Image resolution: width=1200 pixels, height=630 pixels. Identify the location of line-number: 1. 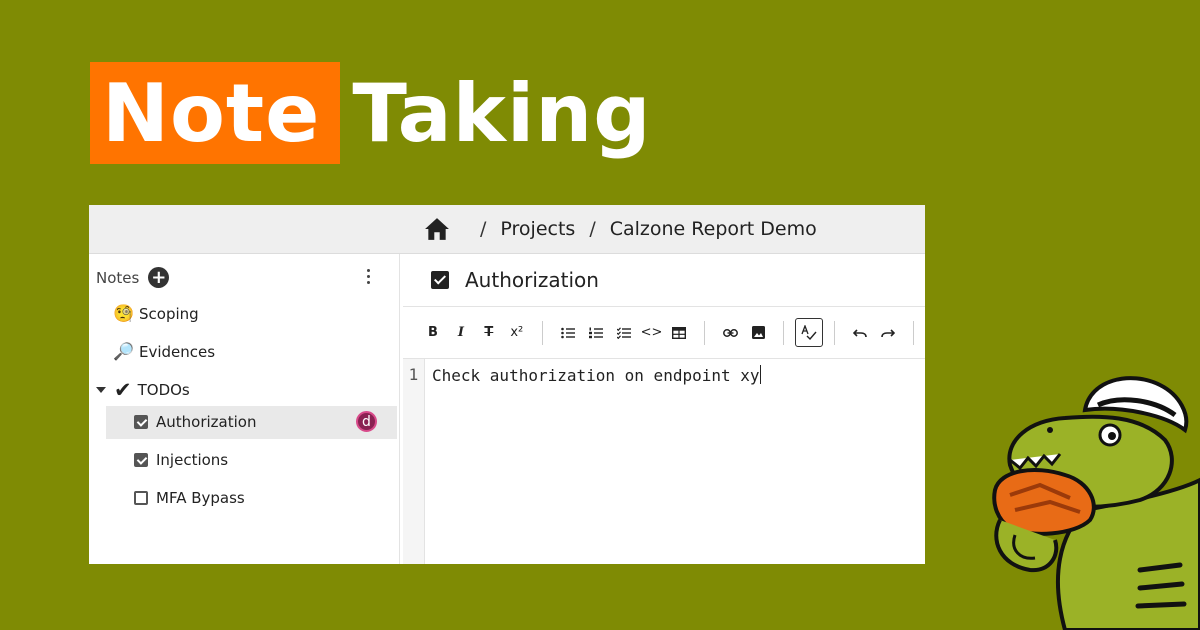
(414, 461).